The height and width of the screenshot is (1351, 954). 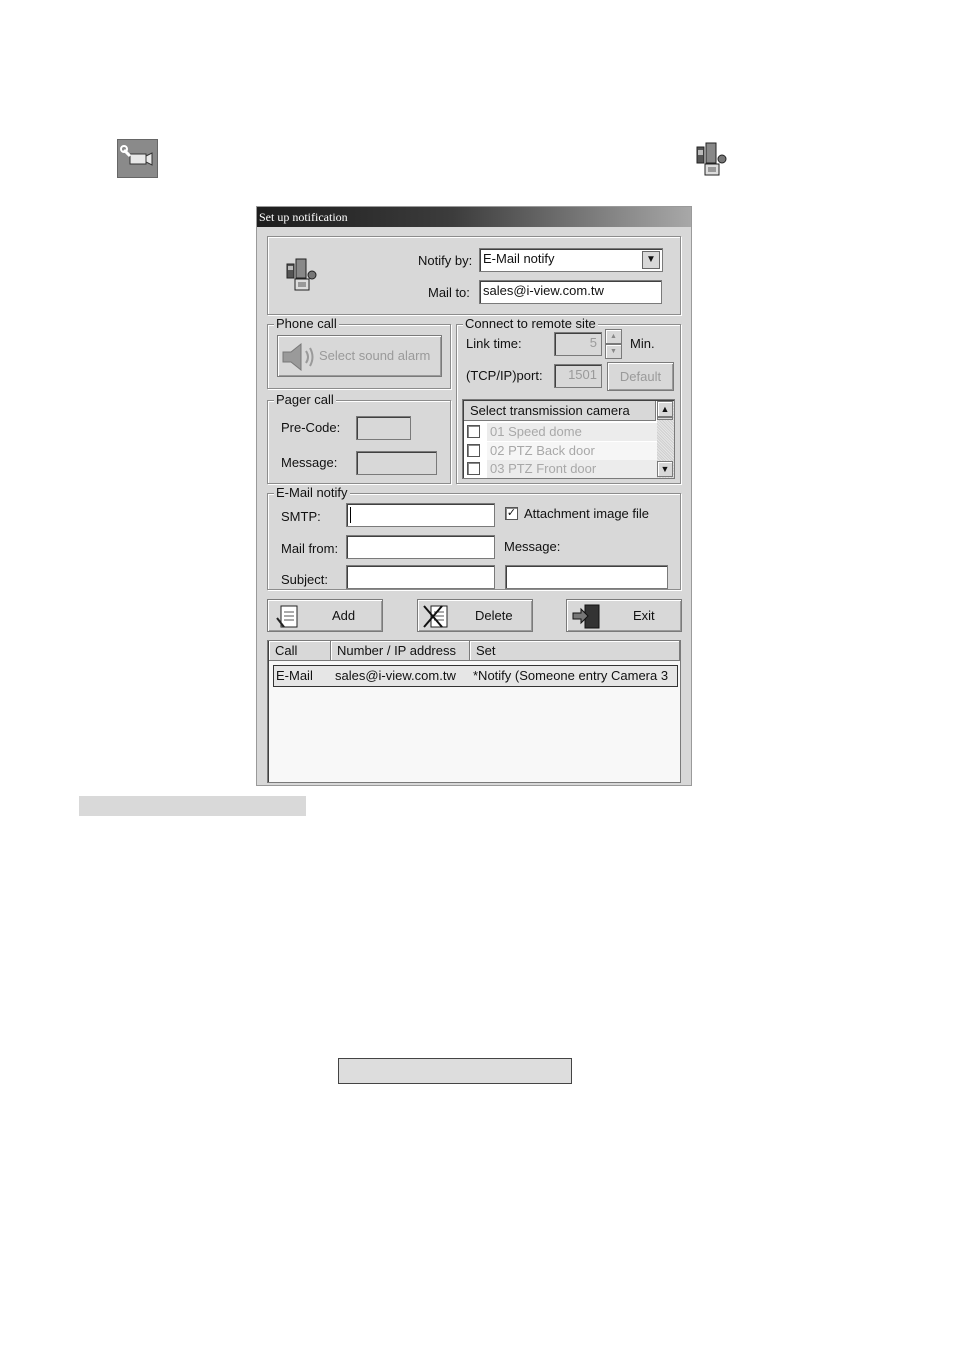 I want to click on exit-door-icon, so click(x=586, y=616).